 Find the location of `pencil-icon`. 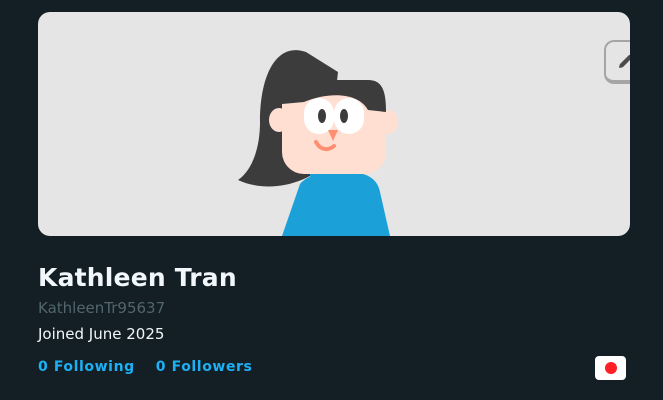

pencil-icon is located at coordinates (624, 61).